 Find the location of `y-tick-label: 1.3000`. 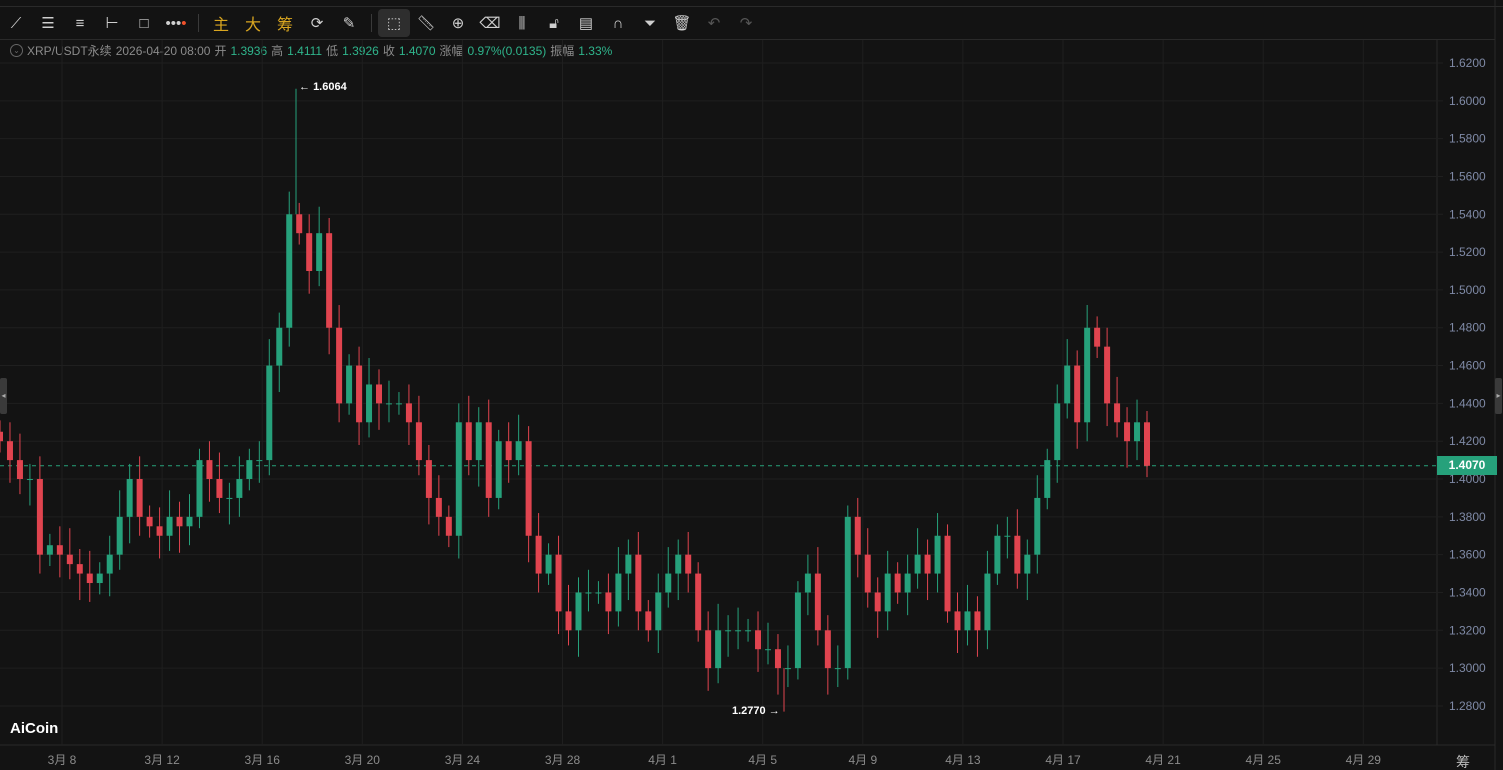

y-tick-label: 1.3000 is located at coordinates (1467, 668).